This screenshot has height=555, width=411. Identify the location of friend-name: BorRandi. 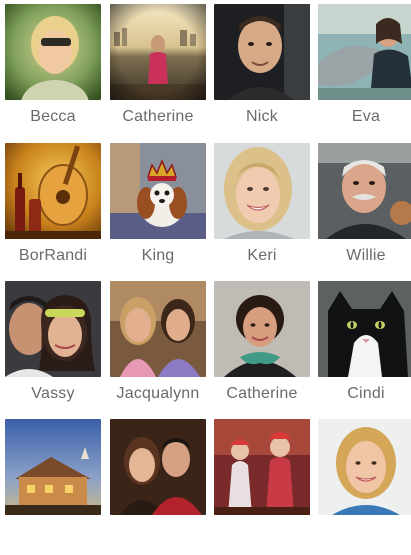
(53, 256).